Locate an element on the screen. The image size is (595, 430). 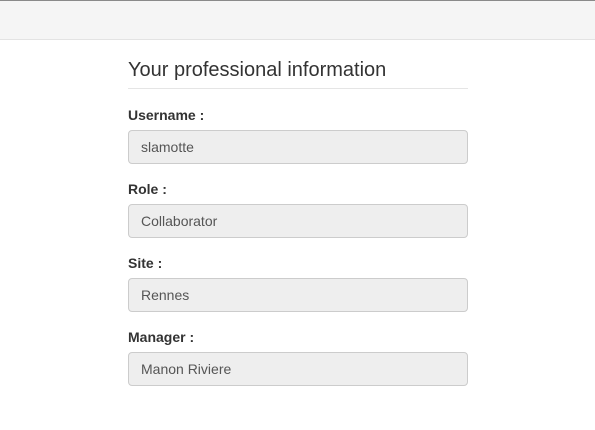
site-label: Site : is located at coordinates (145, 263).